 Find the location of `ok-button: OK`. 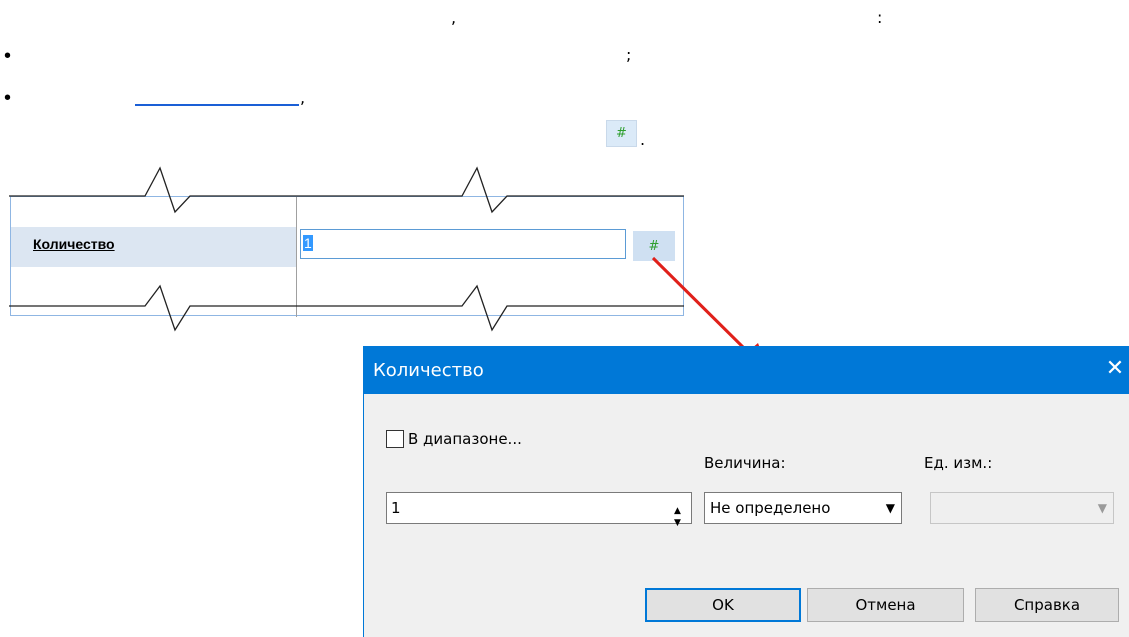

ok-button: OK is located at coordinates (723, 605).